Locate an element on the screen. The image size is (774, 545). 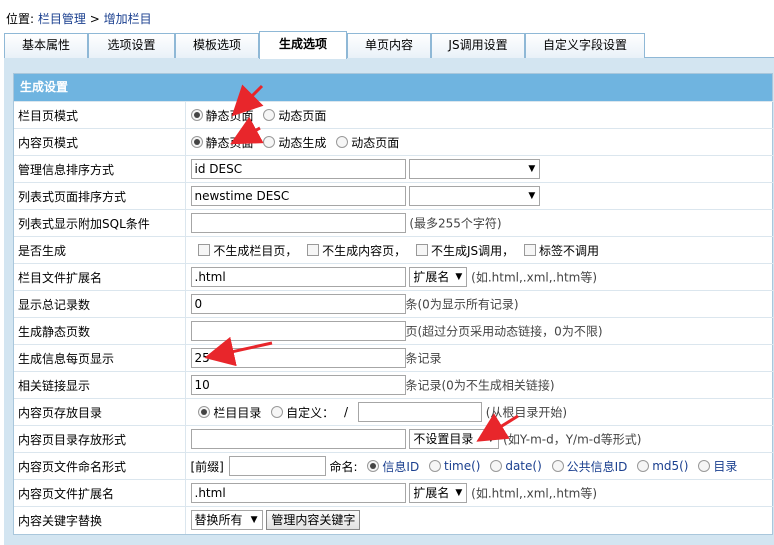
radio-dynamic is located at coordinates (269, 115).